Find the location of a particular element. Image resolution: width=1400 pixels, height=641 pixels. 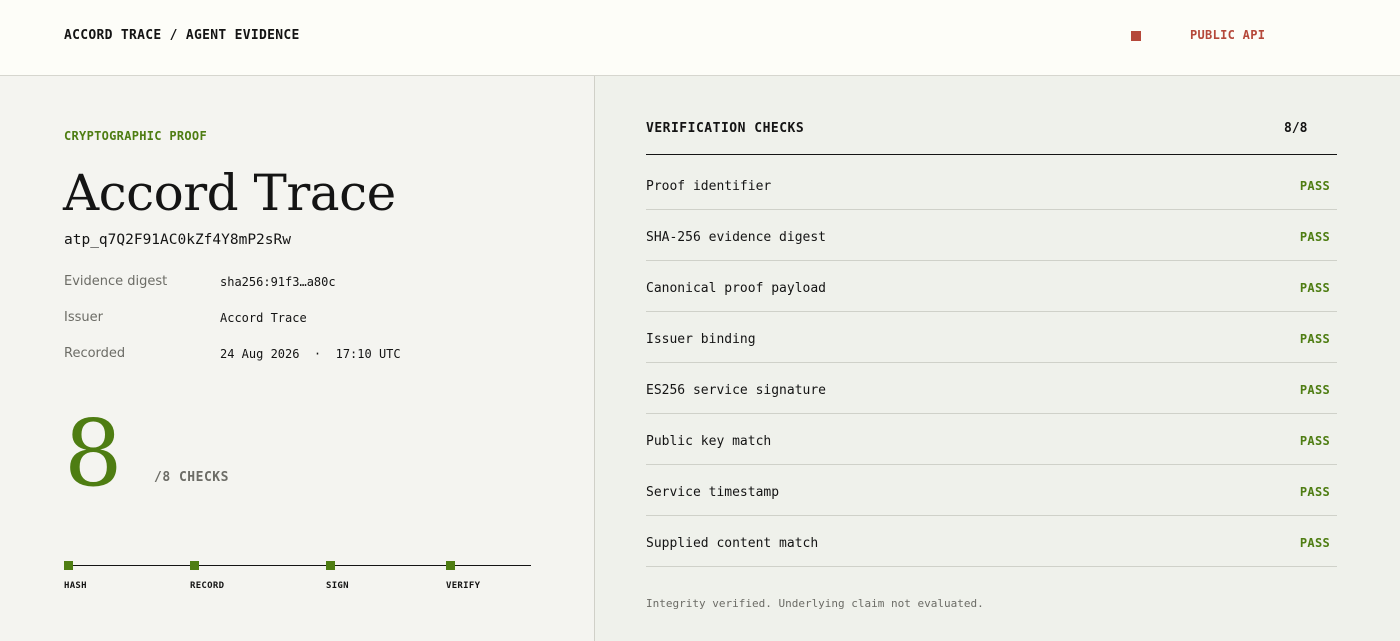

meta-value-issuer: Accord Trace is located at coordinates (263, 318).